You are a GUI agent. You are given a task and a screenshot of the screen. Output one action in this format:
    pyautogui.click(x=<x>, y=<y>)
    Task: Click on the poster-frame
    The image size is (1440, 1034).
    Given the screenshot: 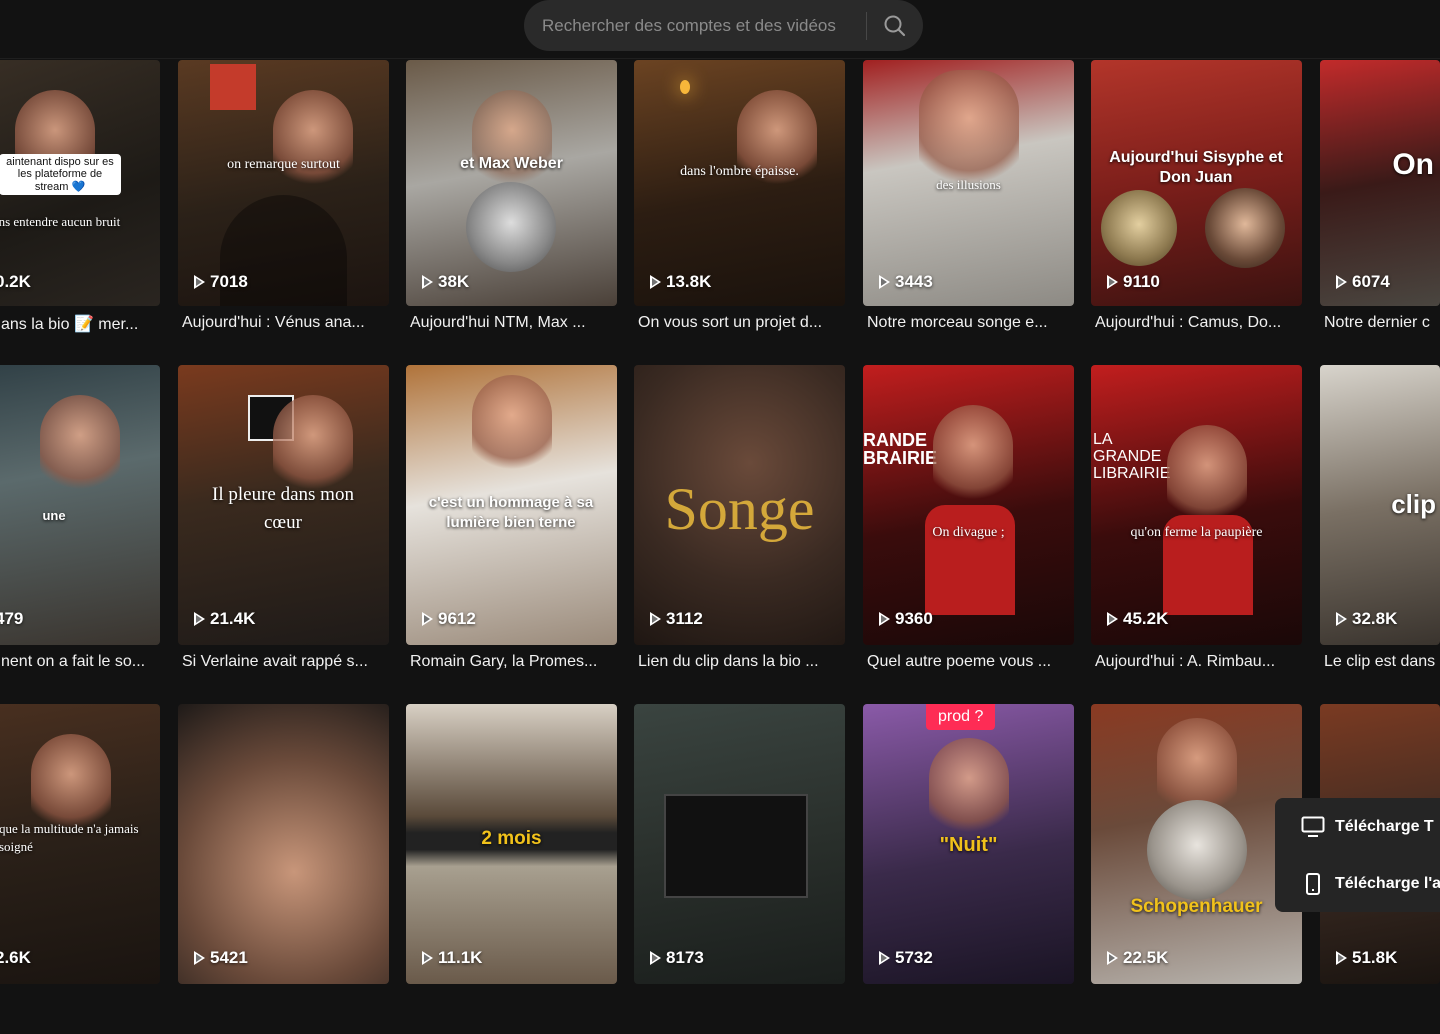 What is the action you would take?
    pyautogui.click(x=233, y=87)
    